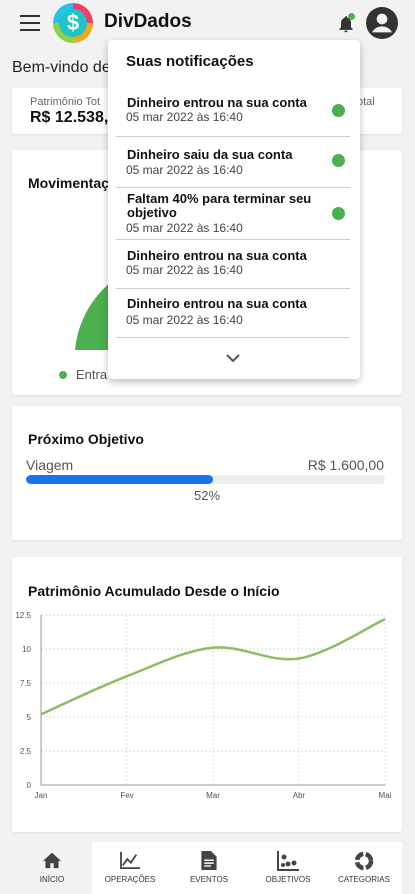 This screenshot has width=415, height=894. What do you see at coordinates (299, 795) in the screenshot?
I see `x-tick-label: Abr` at bounding box center [299, 795].